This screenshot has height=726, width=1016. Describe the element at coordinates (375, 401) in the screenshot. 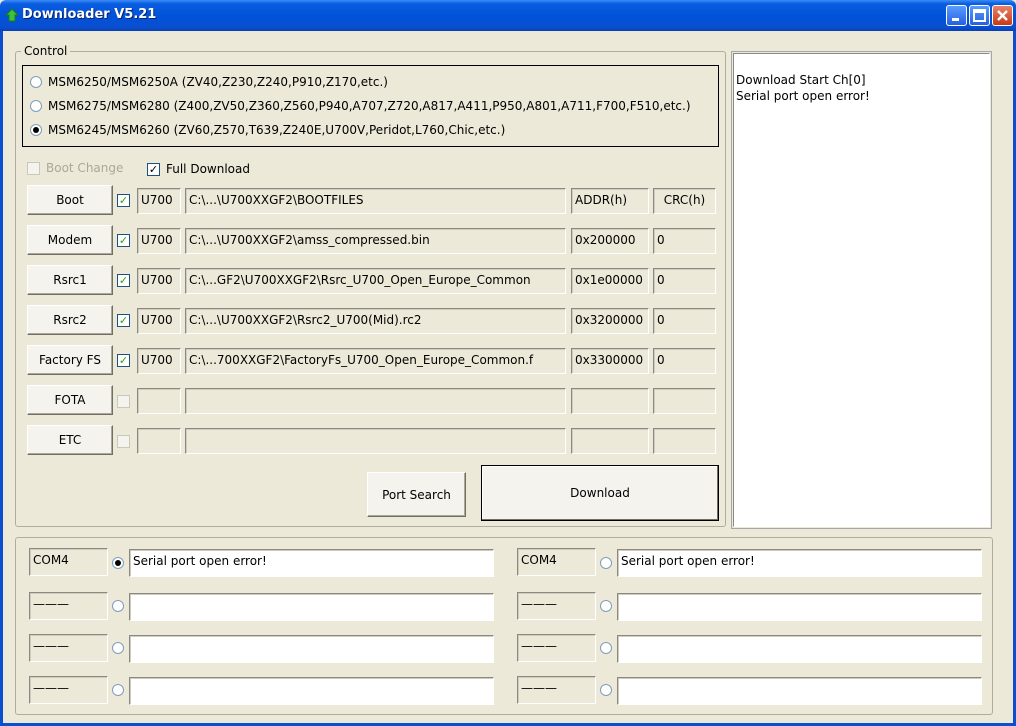

I see `fota-path-field` at that location.